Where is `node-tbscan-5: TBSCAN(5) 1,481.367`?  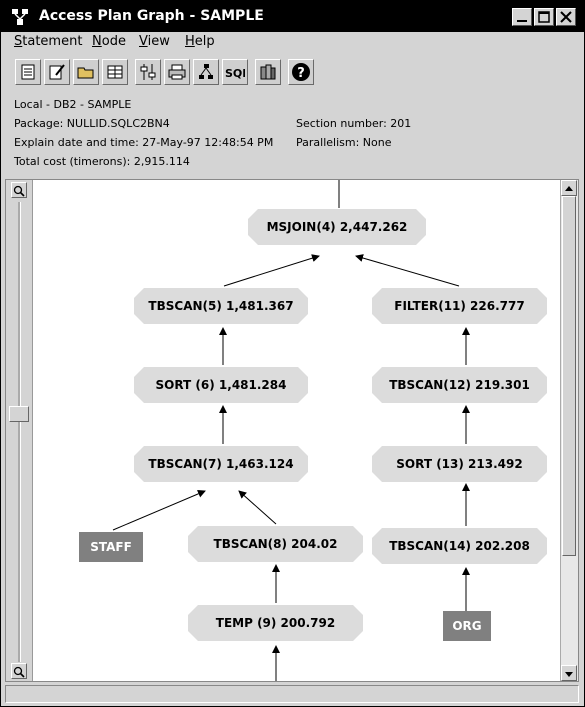 node-tbscan-5: TBSCAN(5) 1,481.367 is located at coordinates (221, 306).